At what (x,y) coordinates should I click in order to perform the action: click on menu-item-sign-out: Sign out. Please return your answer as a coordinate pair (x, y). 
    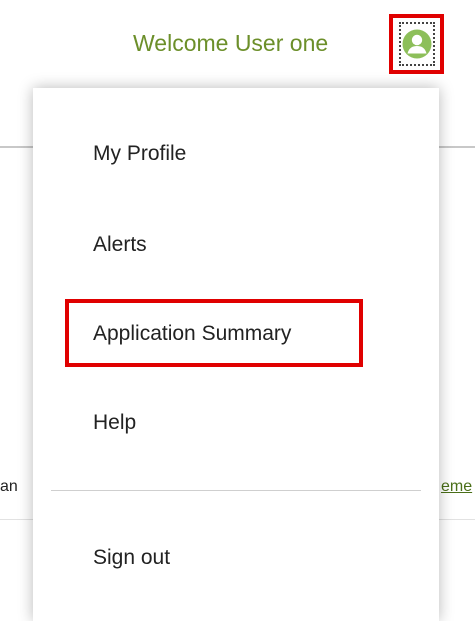
    Looking at the image, I should click on (131, 558).